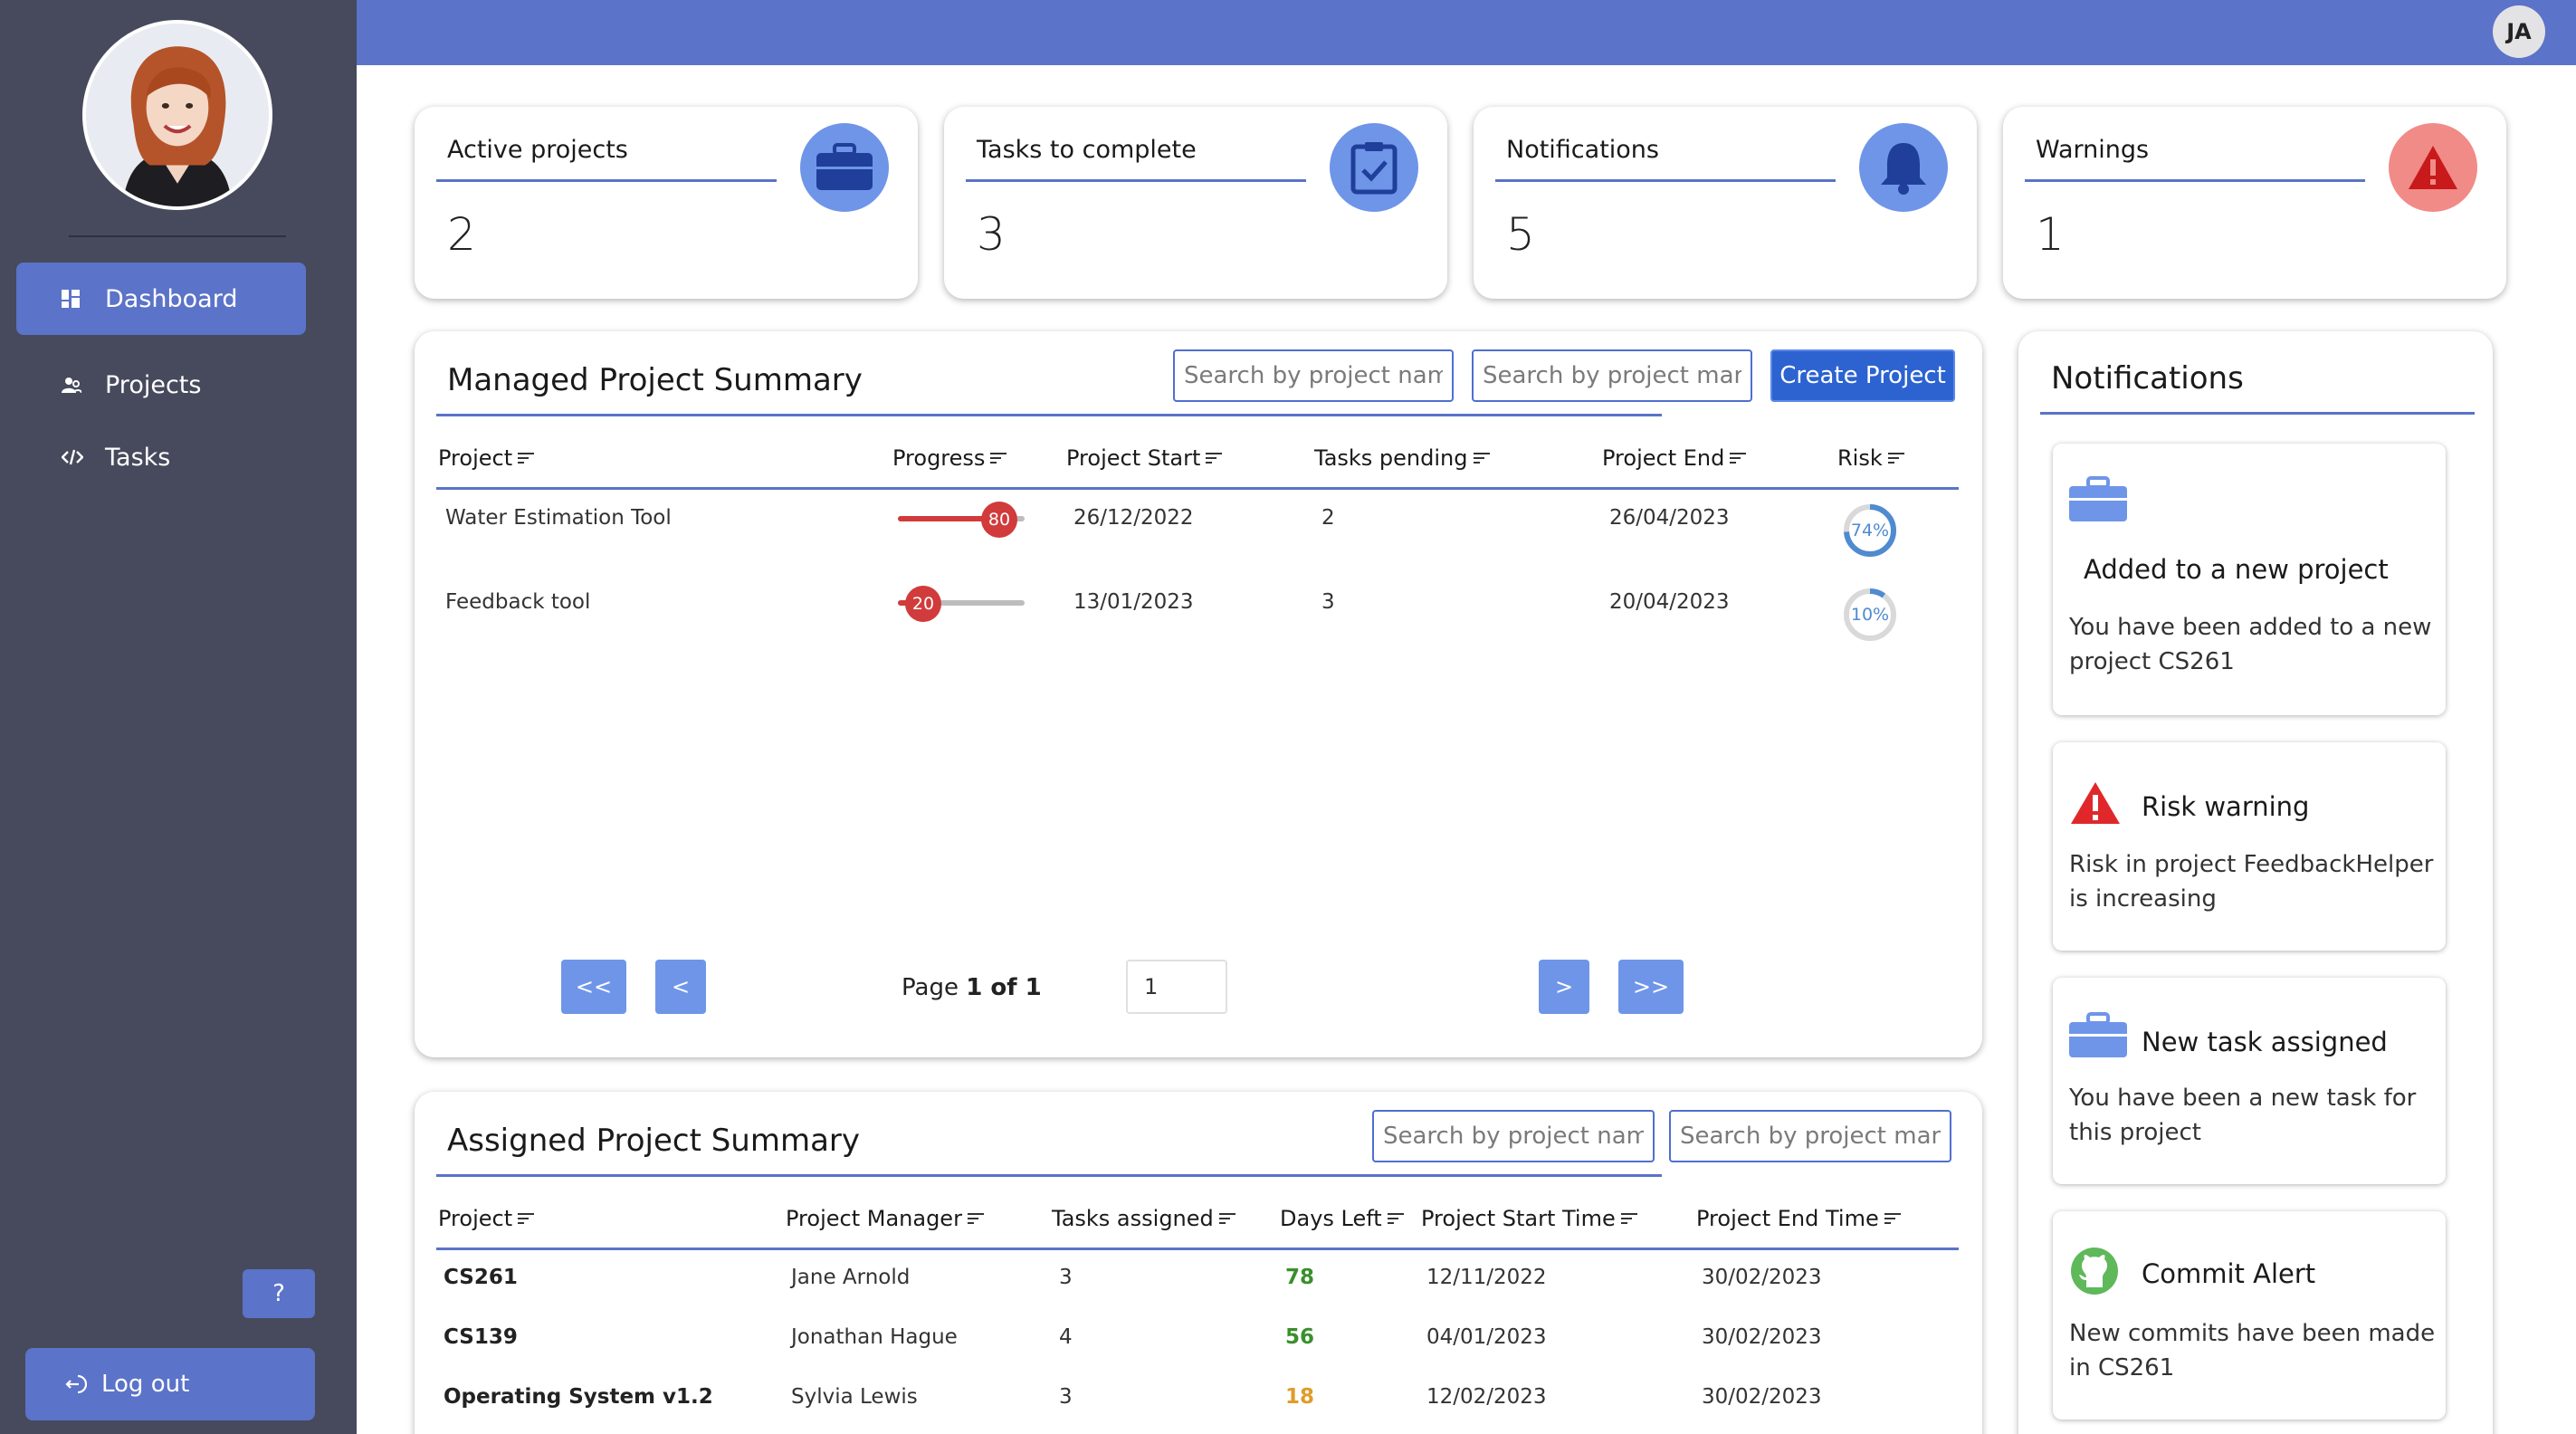 This screenshot has width=2576, height=1434. Describe the element at coordinates (1529, 1218) in the screenshot. I see `column-header-start-time: Project Start Time` at that location.